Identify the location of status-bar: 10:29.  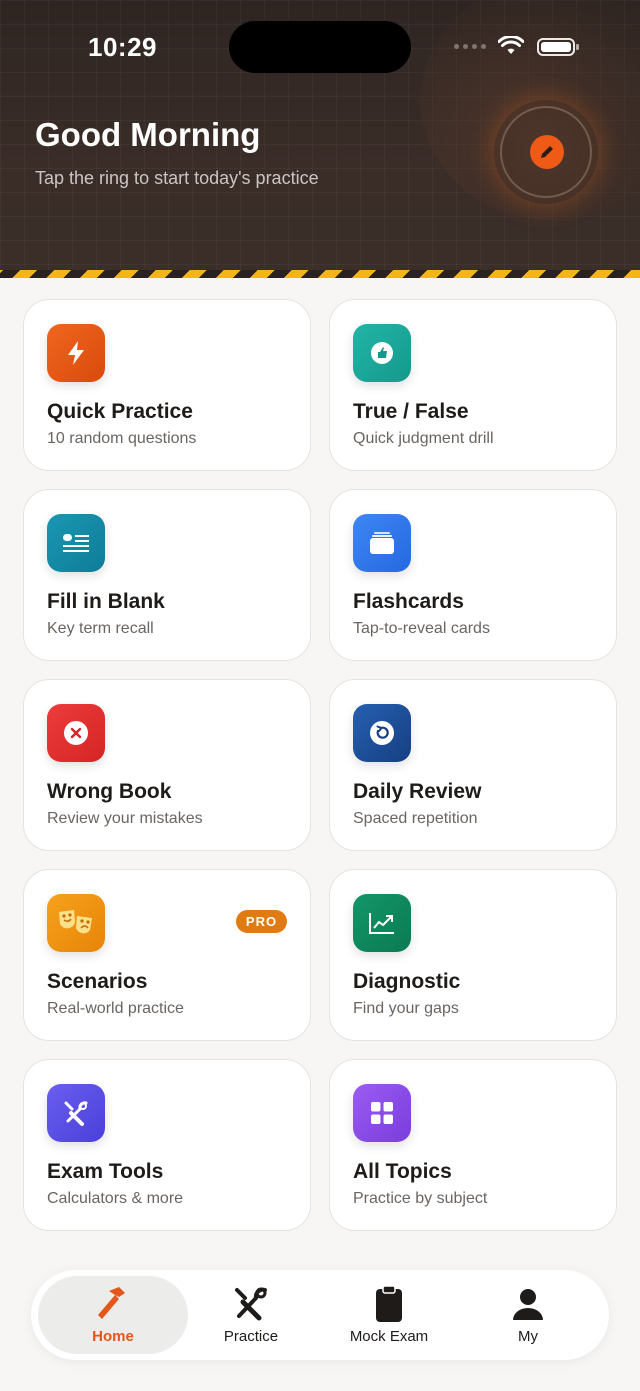
(320, 45).